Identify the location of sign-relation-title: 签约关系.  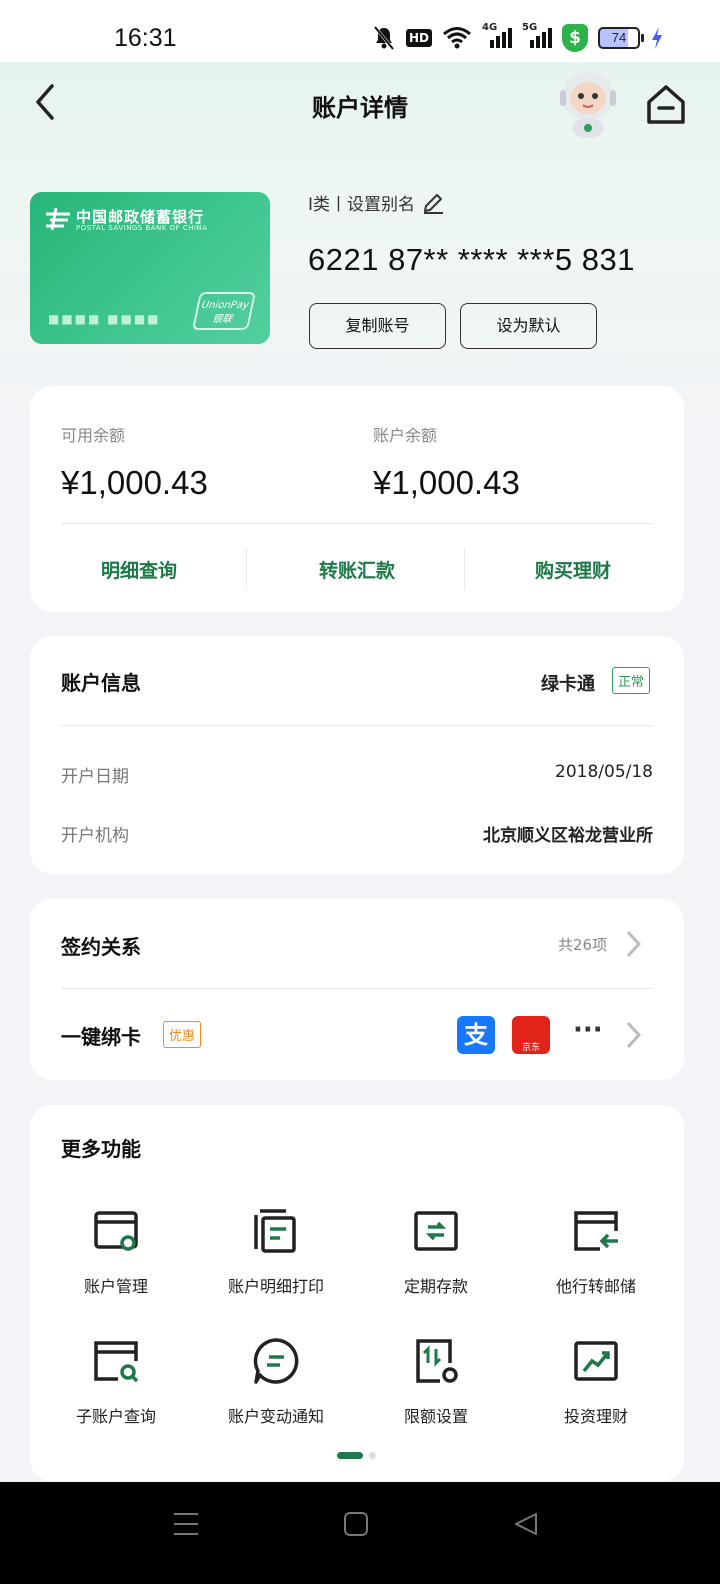
(101, 947).